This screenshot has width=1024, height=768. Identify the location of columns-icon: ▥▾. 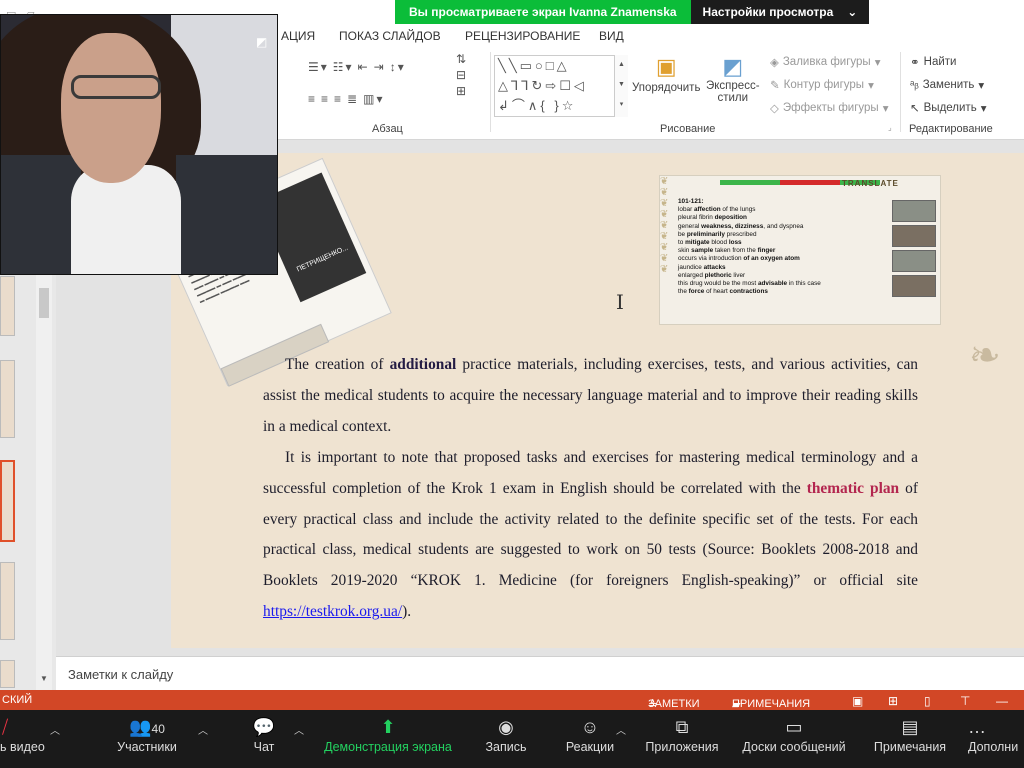
(373, 99).